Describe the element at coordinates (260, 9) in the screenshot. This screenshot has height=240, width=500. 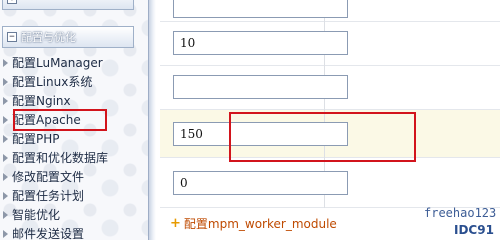
I see `top-field-input` at that location.